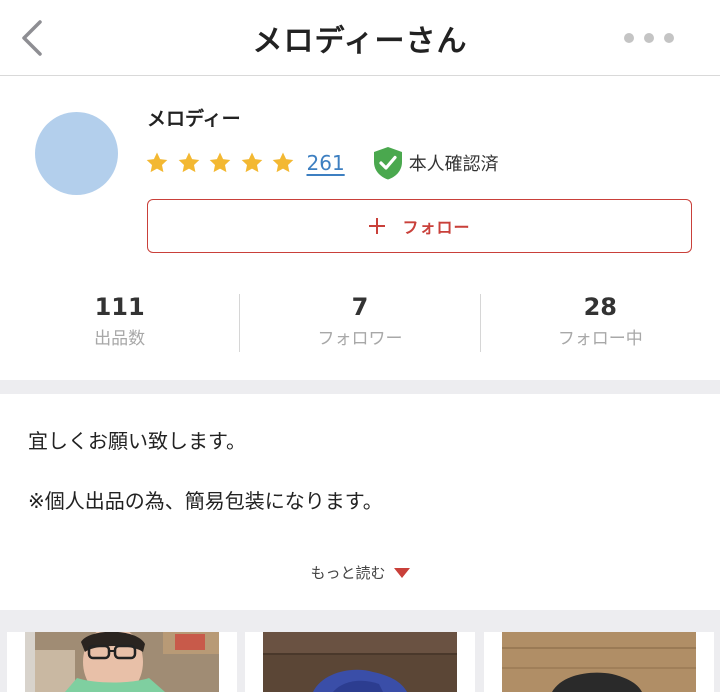 This screenshot has height=692, width=720. I want to click on stat-label: 出品数, so click(120, 339).